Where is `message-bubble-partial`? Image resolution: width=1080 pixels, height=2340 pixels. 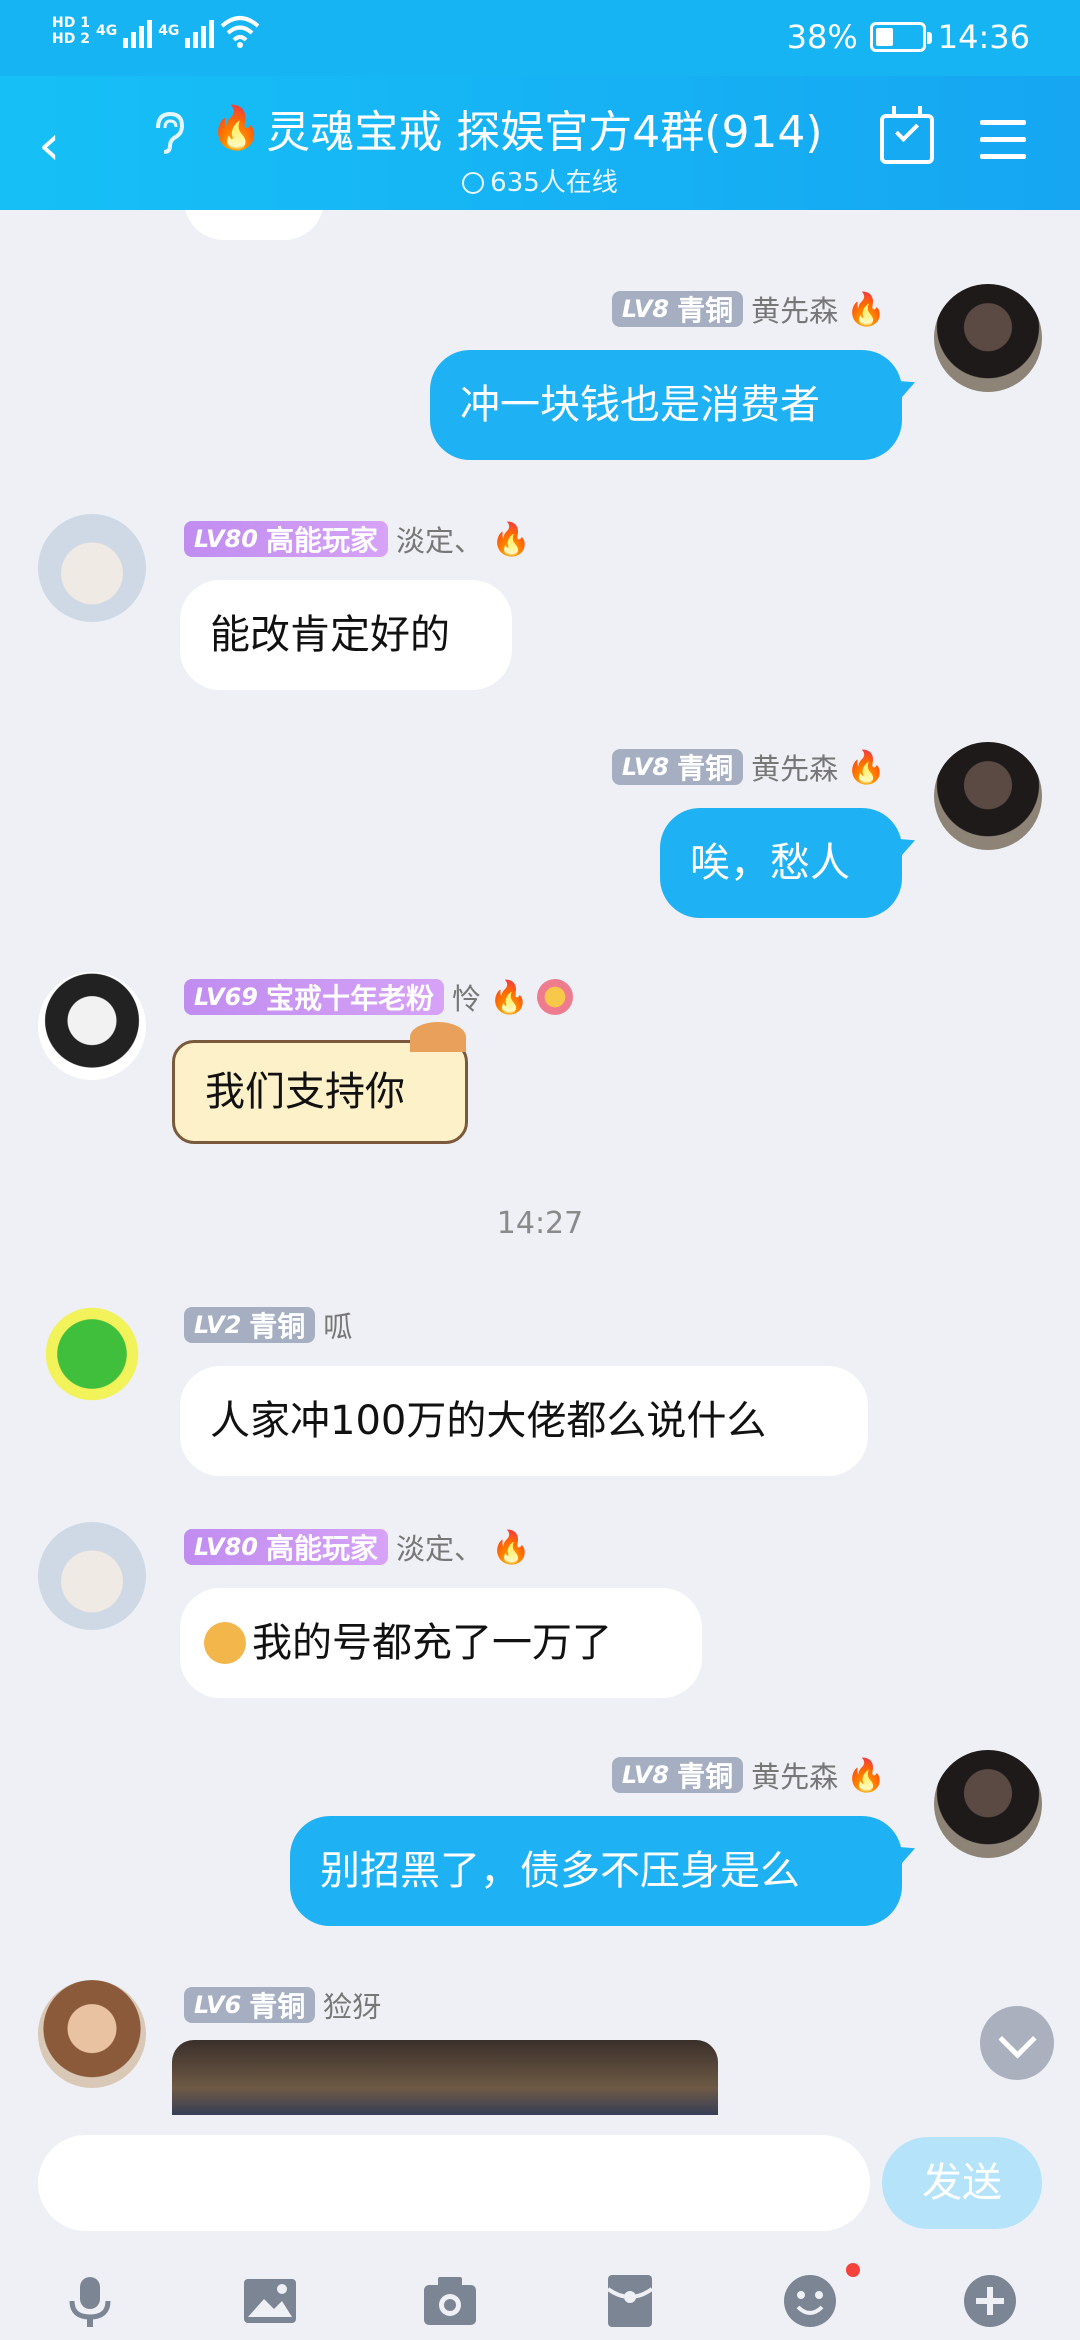
message-bubble-partial is located at coordinates (254, 225).